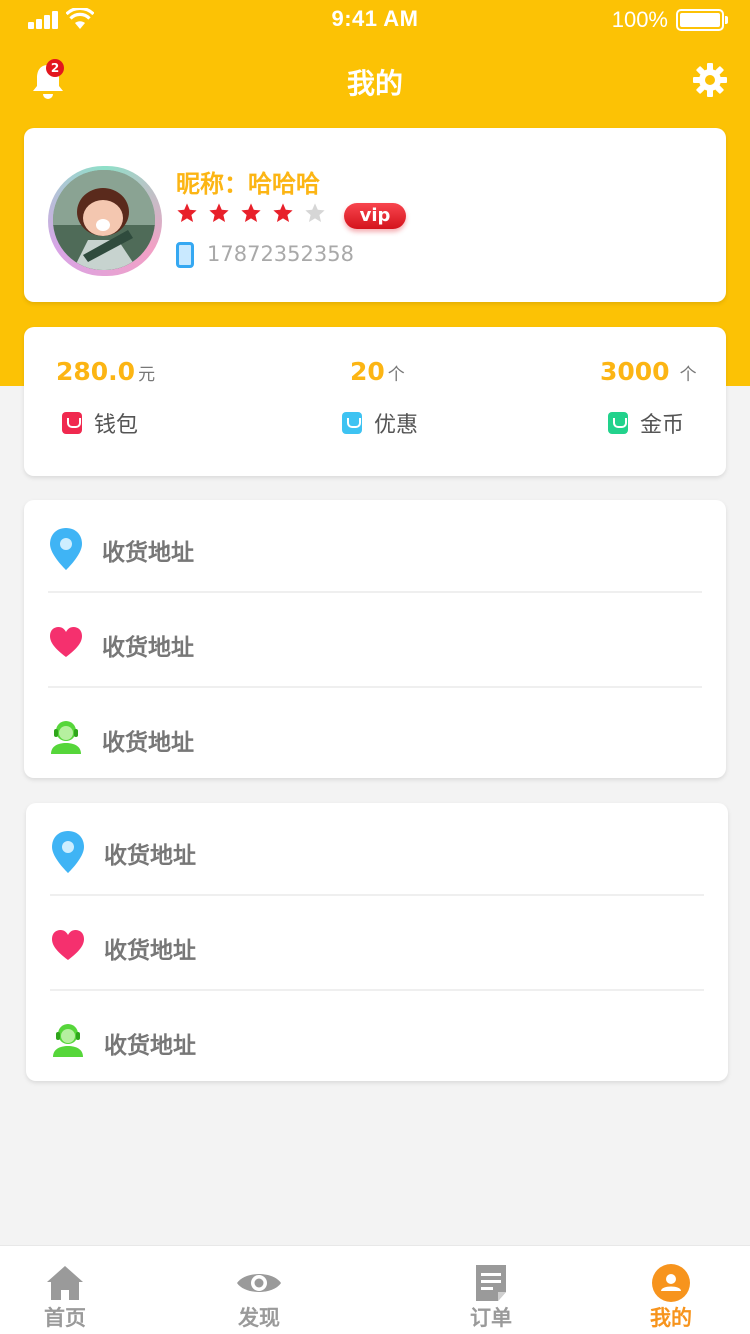  I want to click on avatar-ring, so click(105, 221).